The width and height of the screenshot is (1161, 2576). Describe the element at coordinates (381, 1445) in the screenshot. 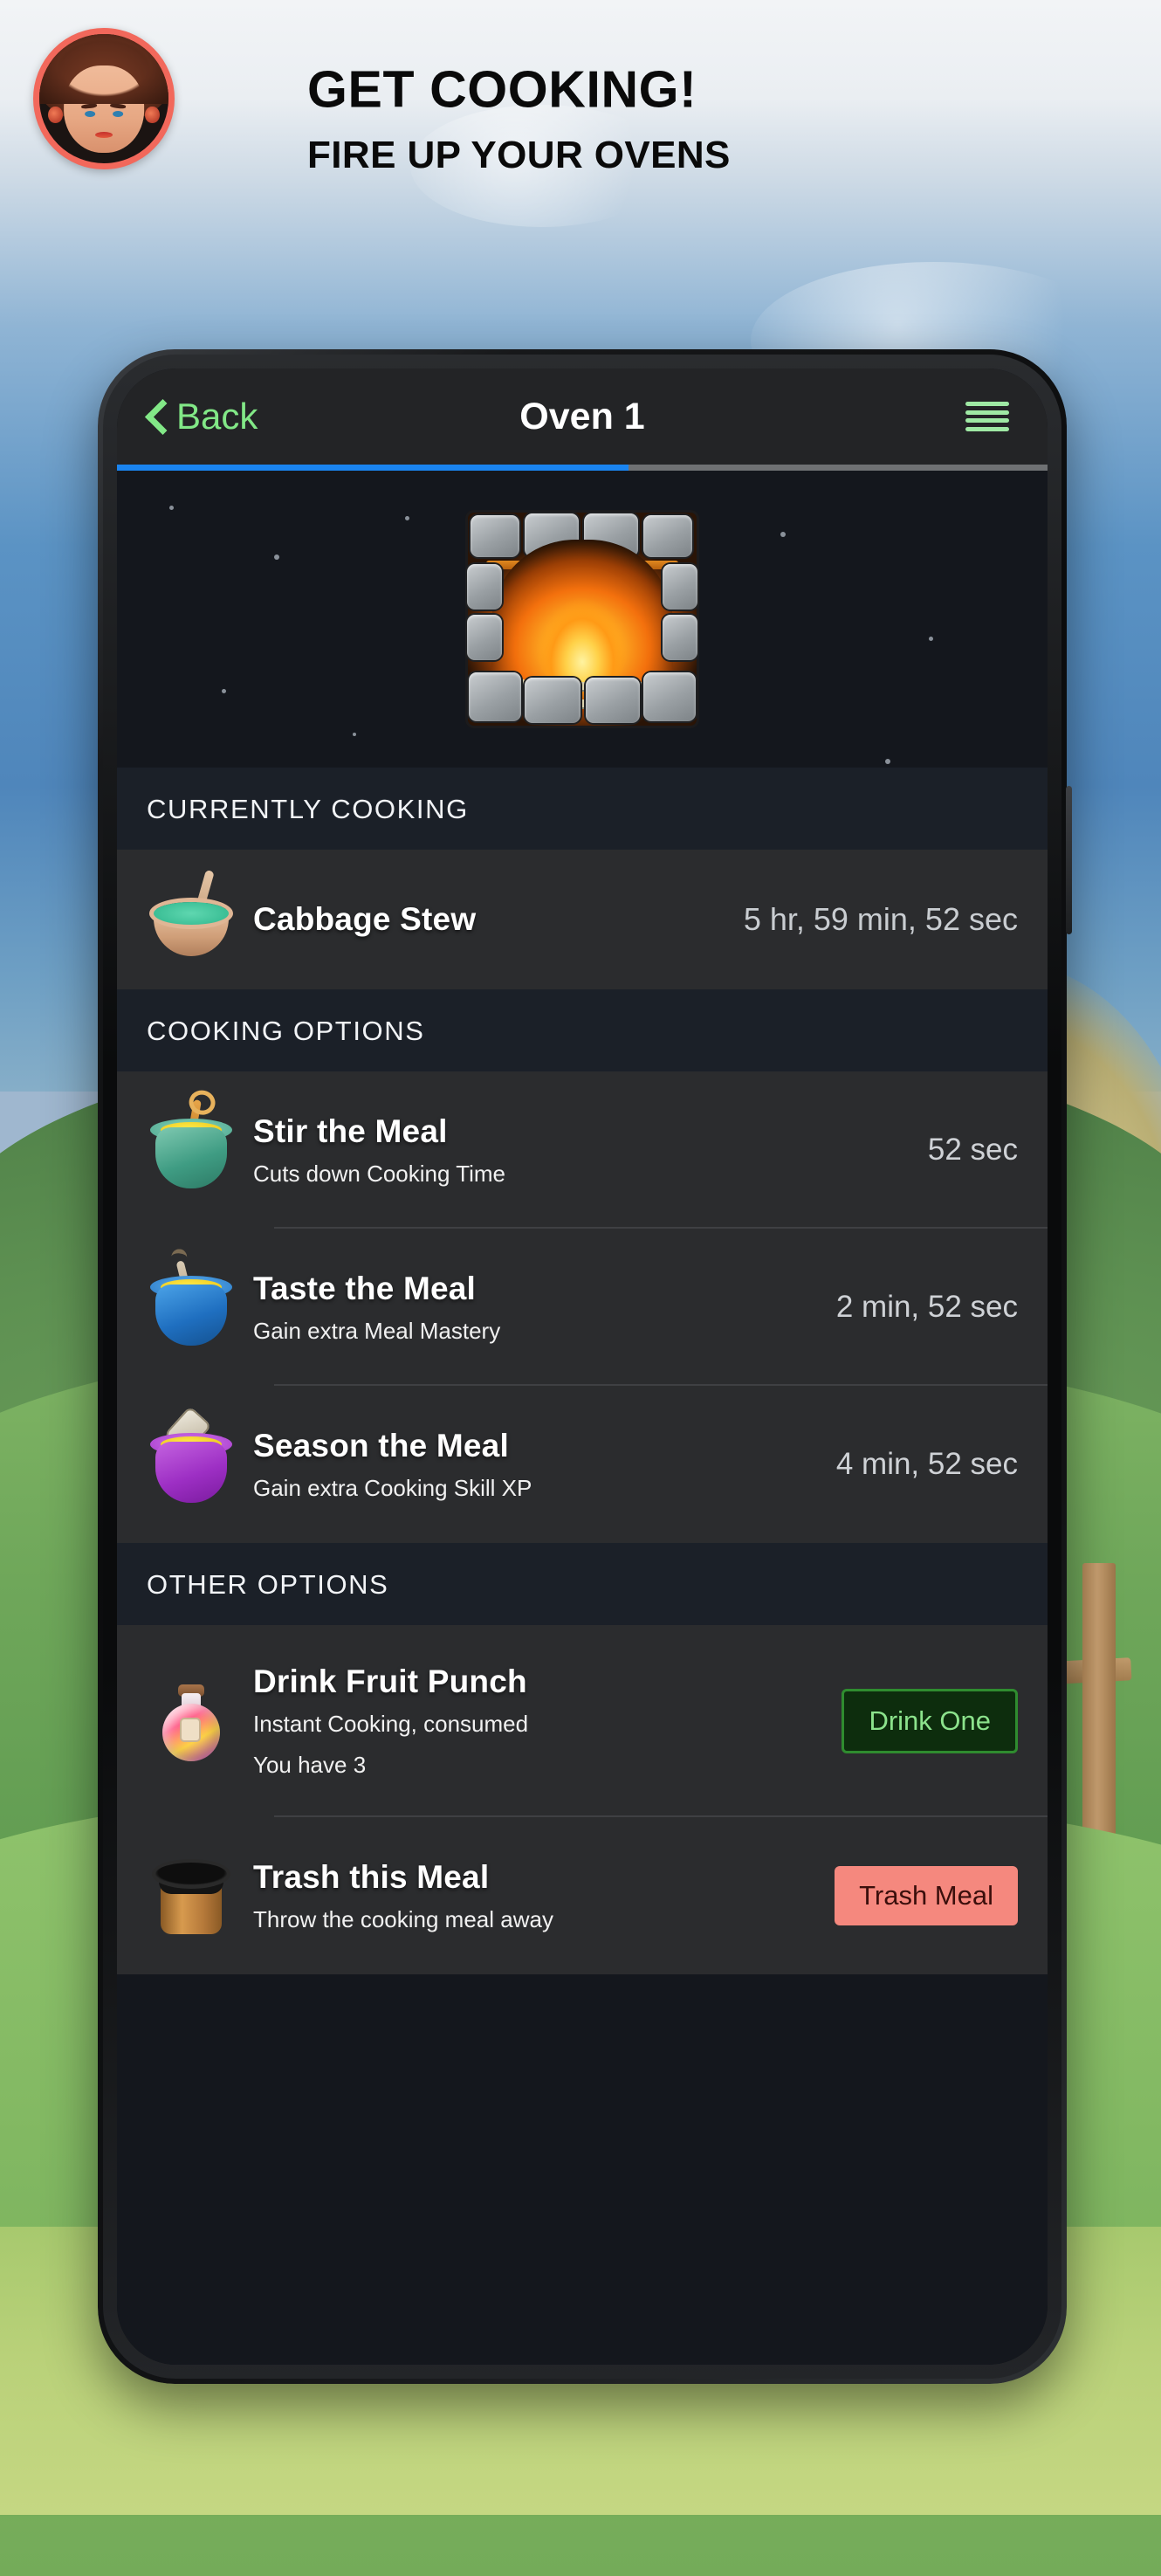

I see `cooking-option-title: Season the Meal` at that location.